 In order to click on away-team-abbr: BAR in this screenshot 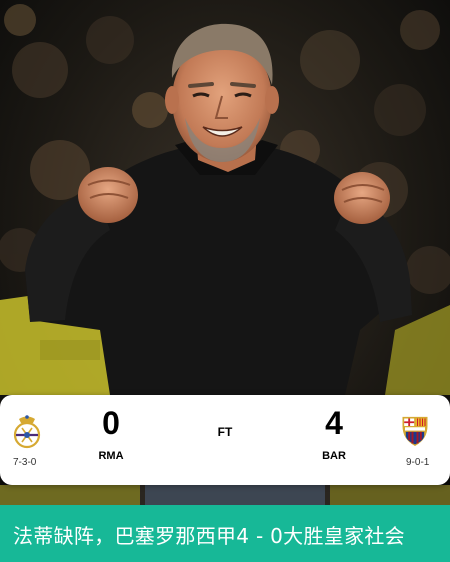, I will do `click(334, 456)`.